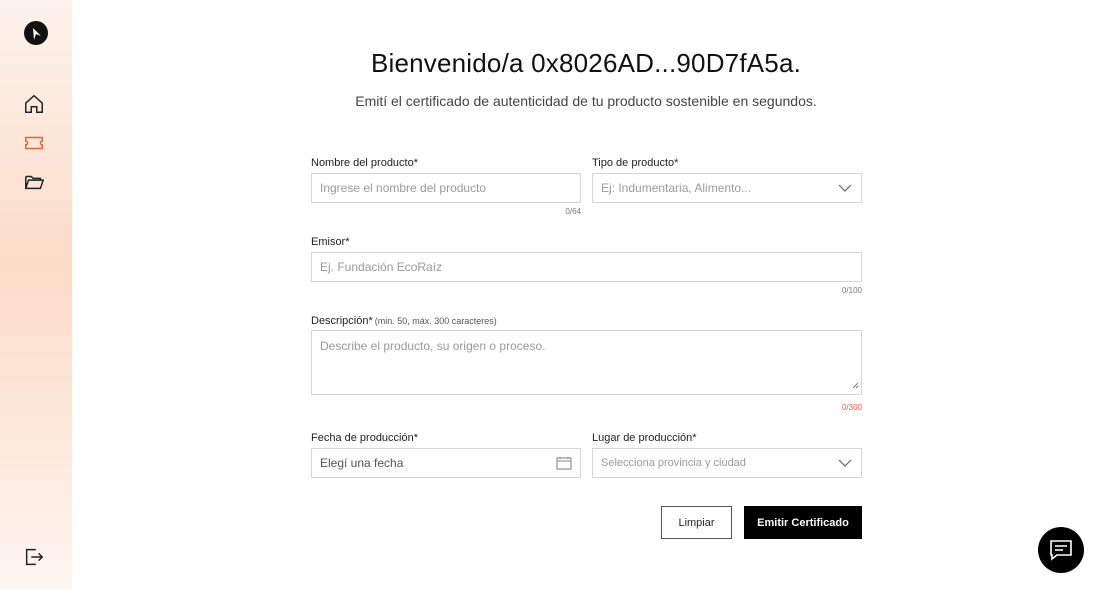 Image resolution: width=1100 pixels, height=589 pixels. I want to click on chat-icon, so click(1061, 550).